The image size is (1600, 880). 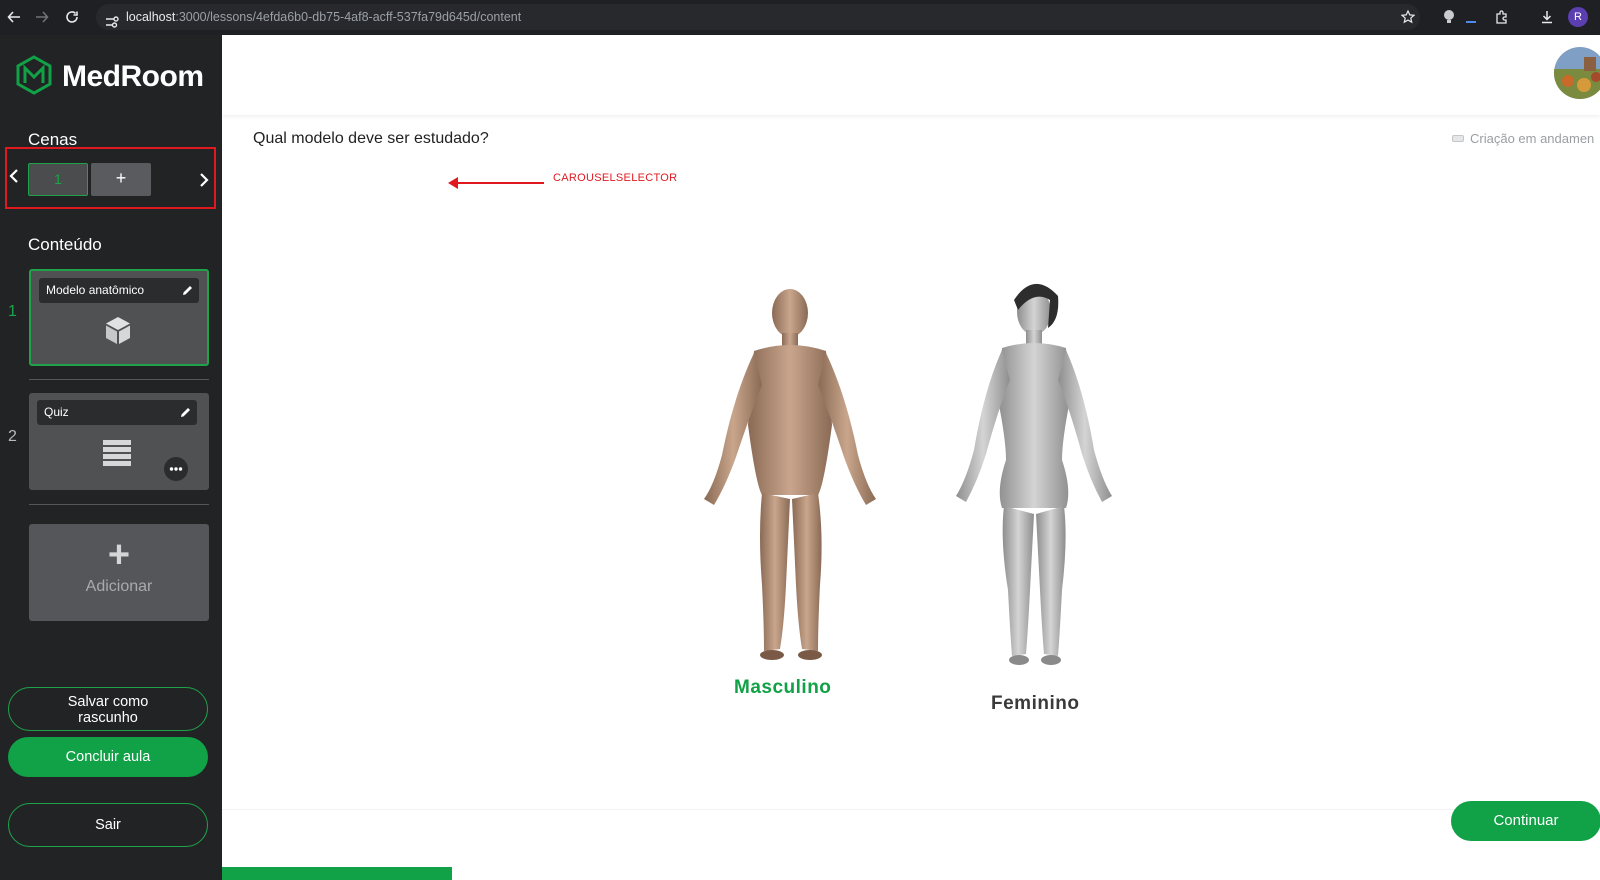 I want to click on carousel-prev-icon, so click(x=14, y=178).